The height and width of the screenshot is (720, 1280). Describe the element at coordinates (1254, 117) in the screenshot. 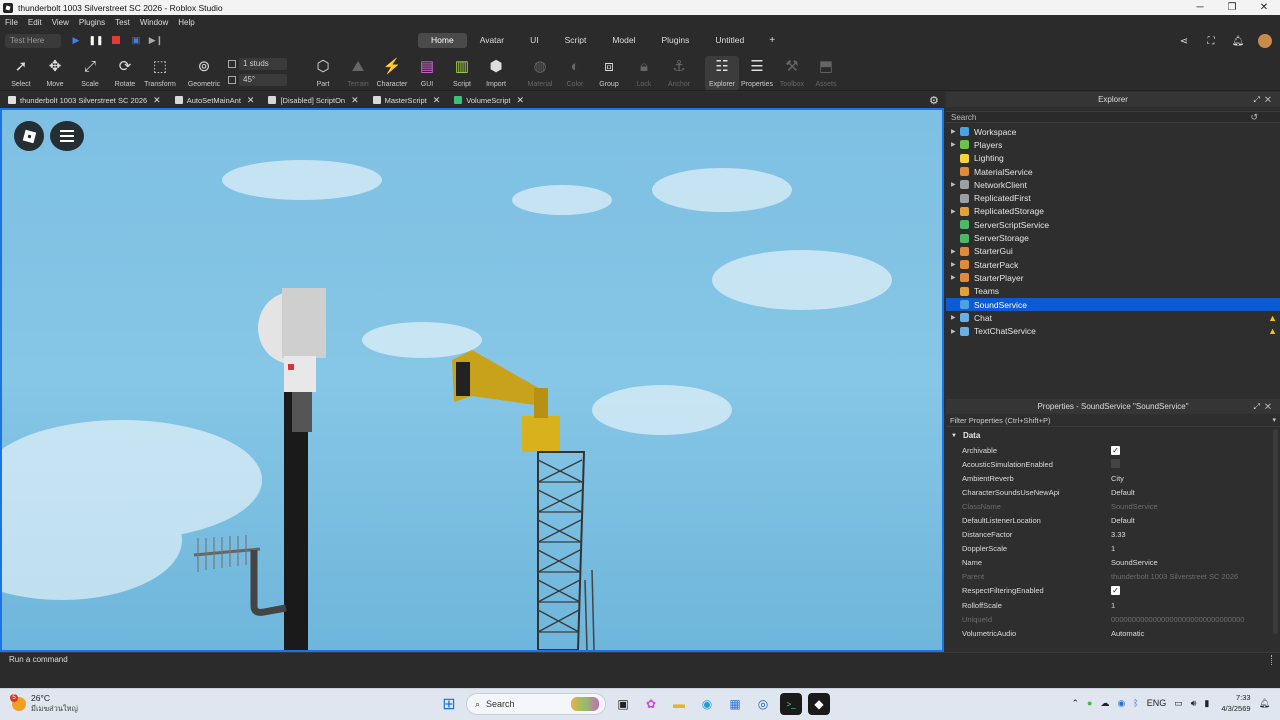

I see `history-icon: ↺` at that location.